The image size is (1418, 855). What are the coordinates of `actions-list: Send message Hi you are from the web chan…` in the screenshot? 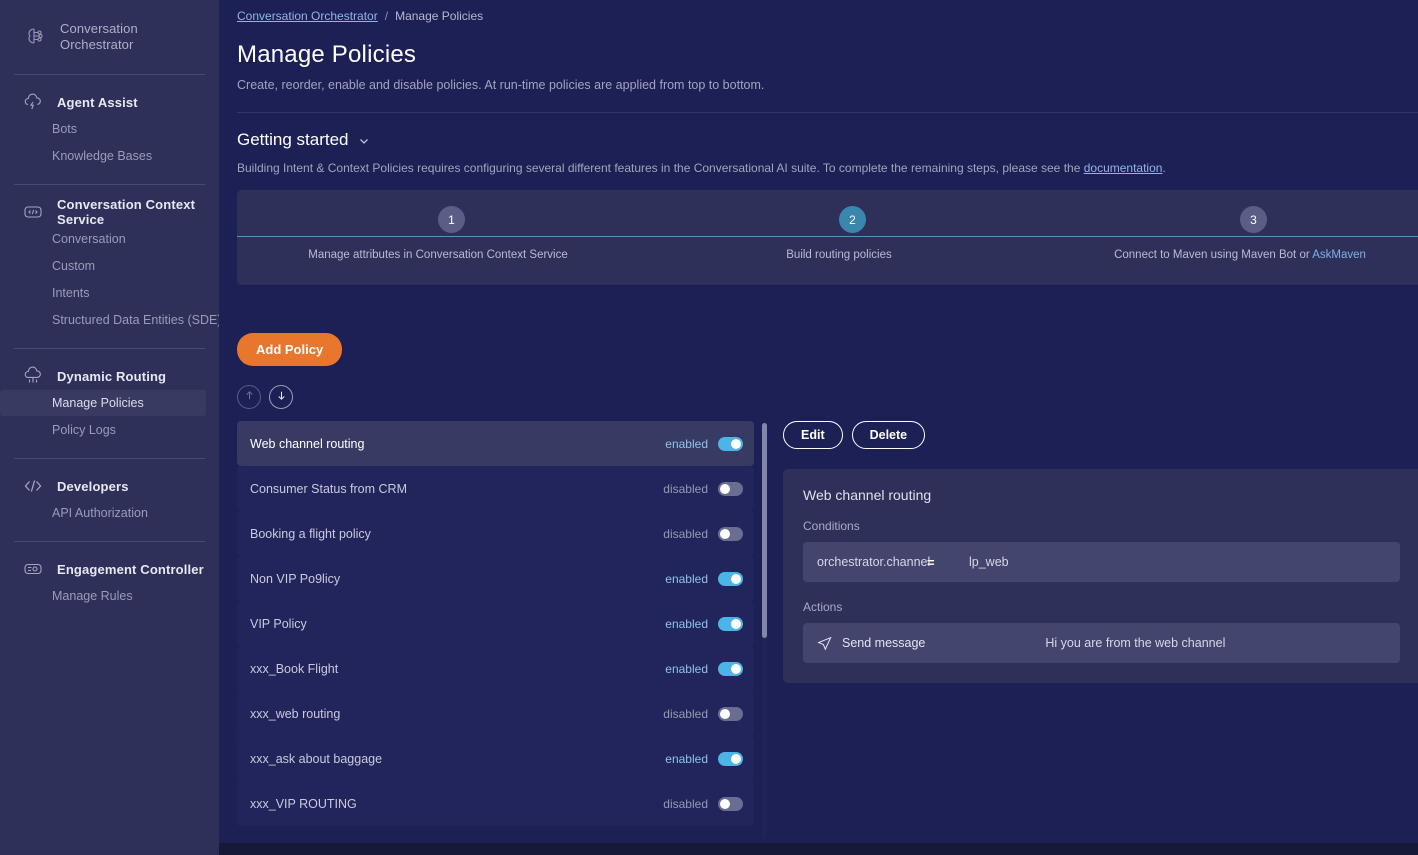 It's located at (1101, 643).